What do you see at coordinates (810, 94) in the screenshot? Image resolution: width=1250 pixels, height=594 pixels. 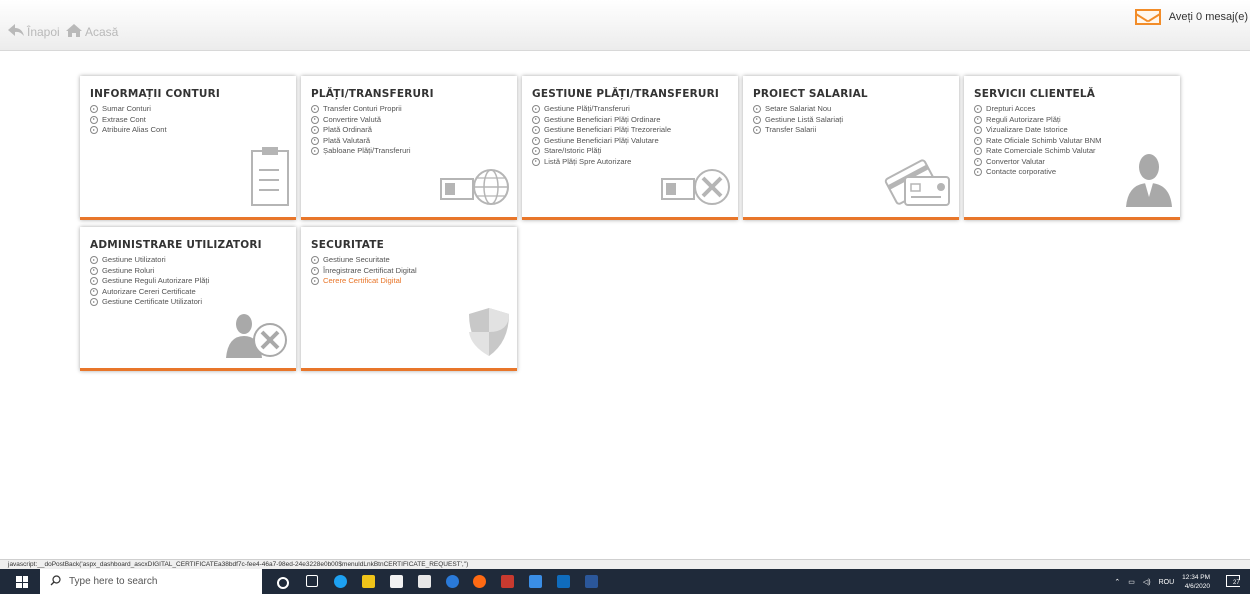 I see `card-title: PROIECT SALARIAL` at bounding box center [810, 94].